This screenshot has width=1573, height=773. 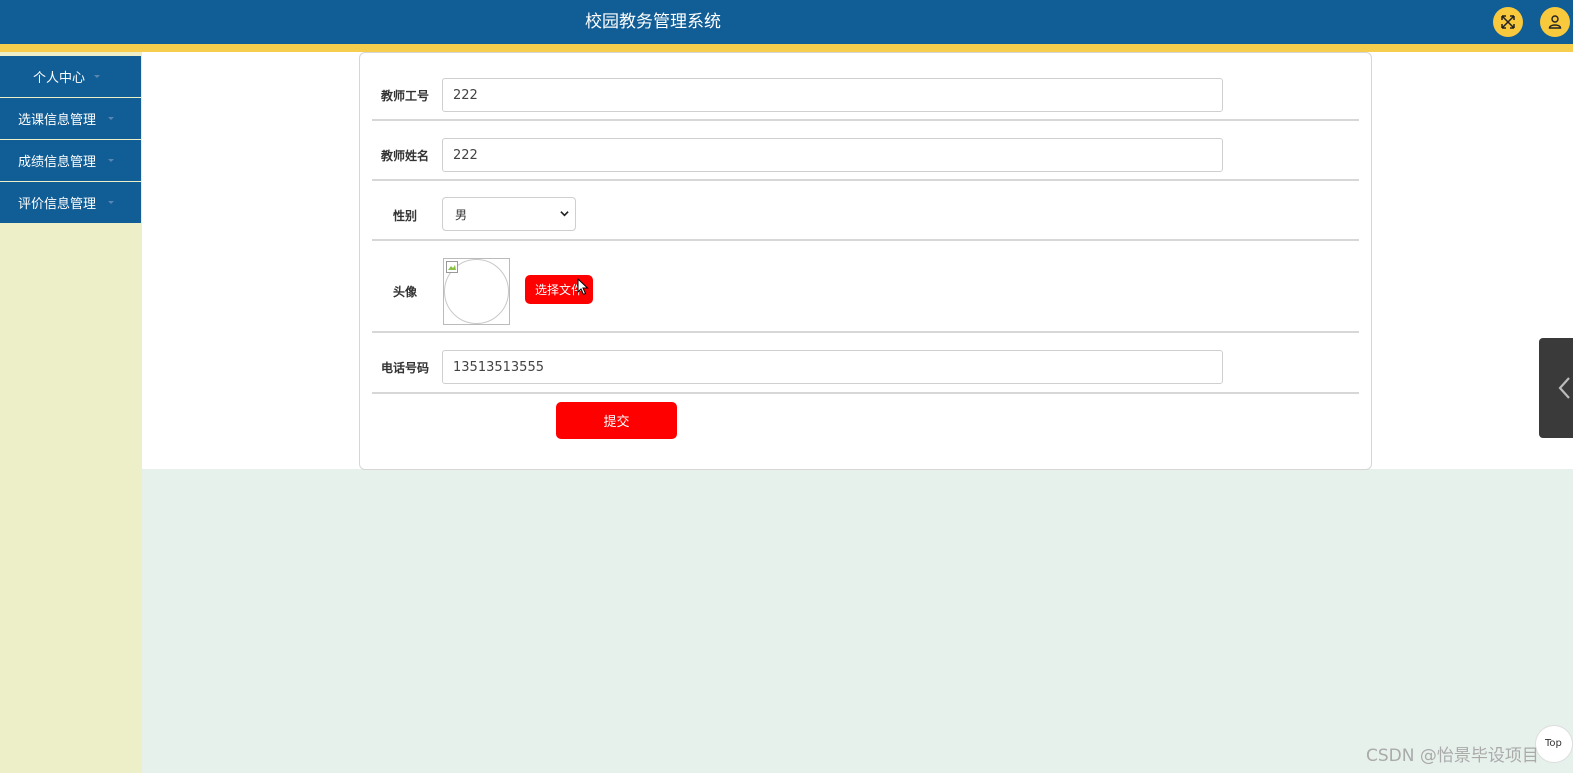 What do you see at coordinates (1564, 388) in the screenshot?
I see `chevron-left-icon` at bounding box center [1564, 388].